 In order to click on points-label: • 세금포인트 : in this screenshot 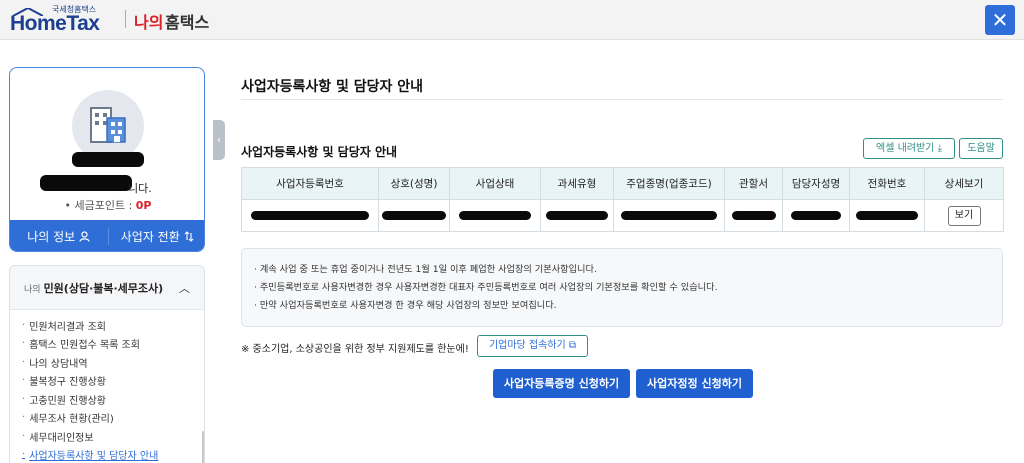, I will do `click(98, 205)`.